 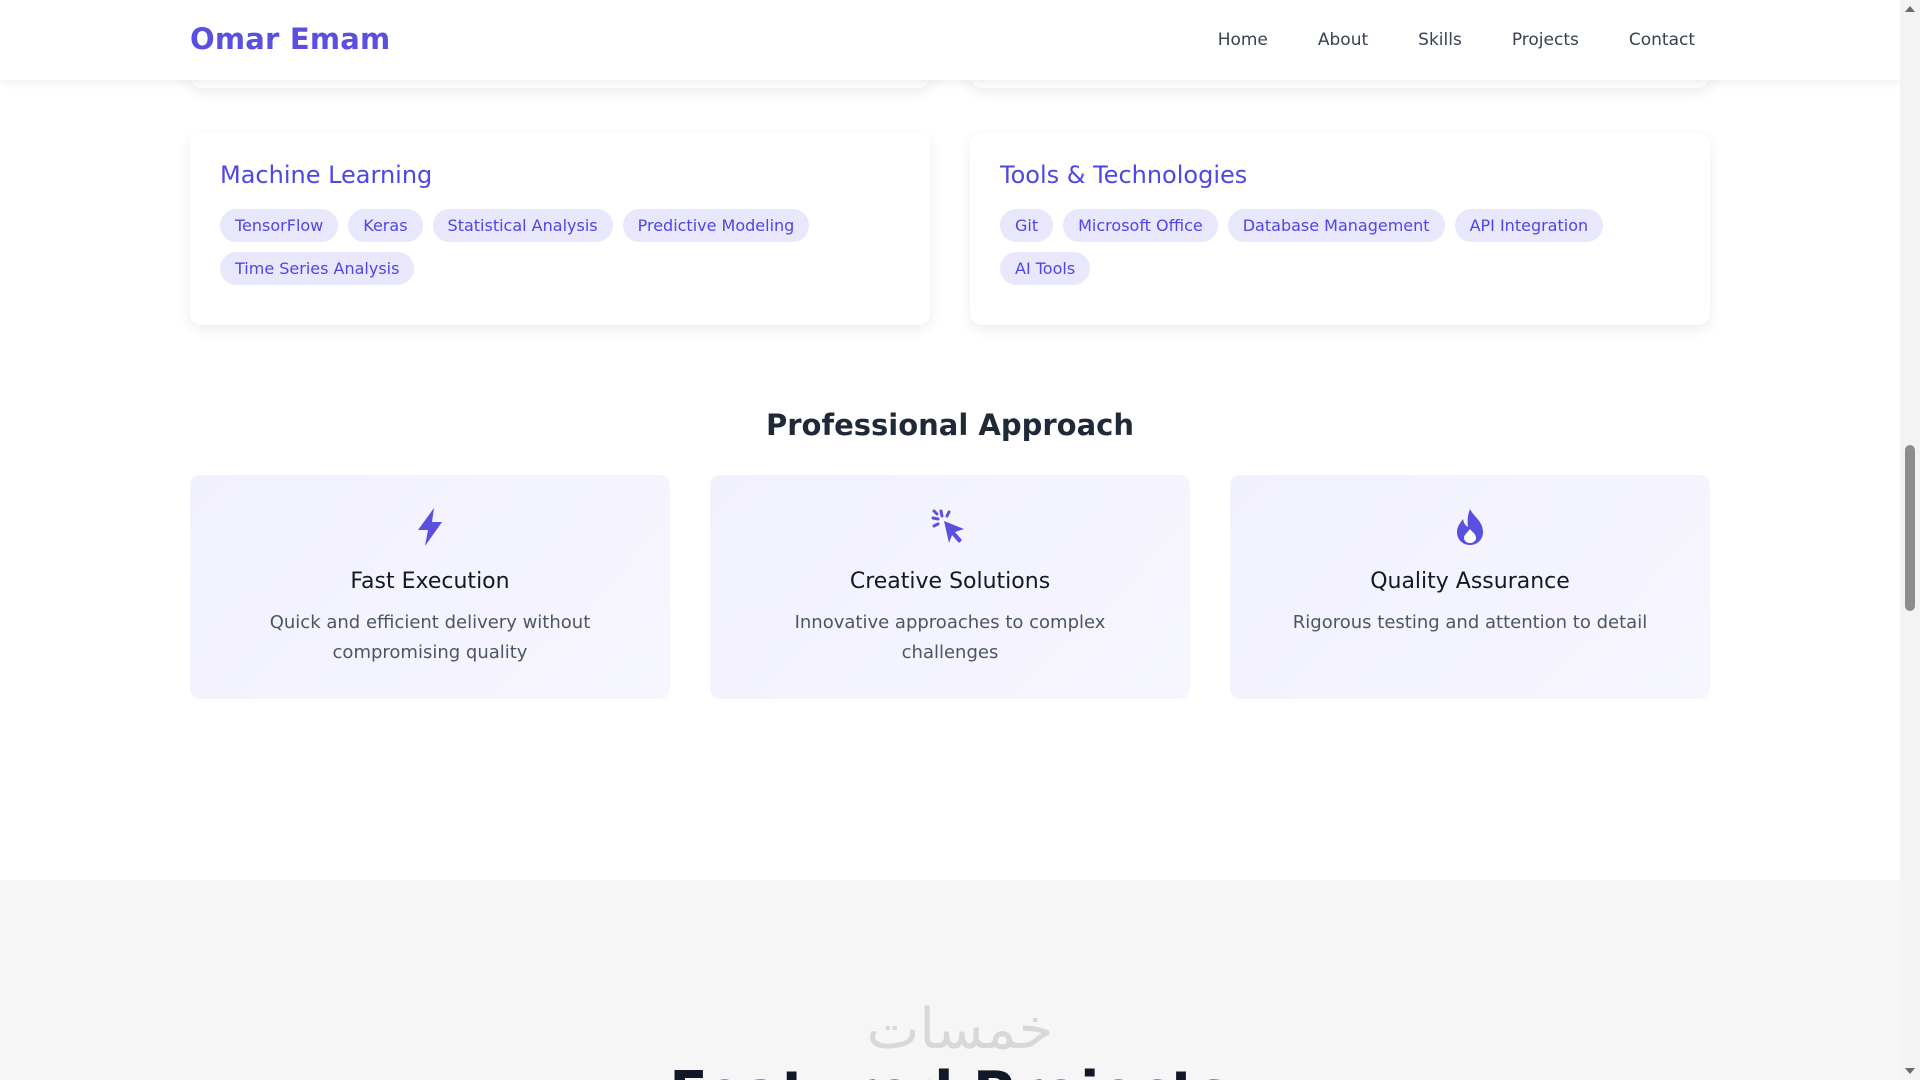 What do you see at coordinates (522, 225) in the screenshot?
I see `skill-tag: Statistical Analysis` at bounding box center [522, 225].